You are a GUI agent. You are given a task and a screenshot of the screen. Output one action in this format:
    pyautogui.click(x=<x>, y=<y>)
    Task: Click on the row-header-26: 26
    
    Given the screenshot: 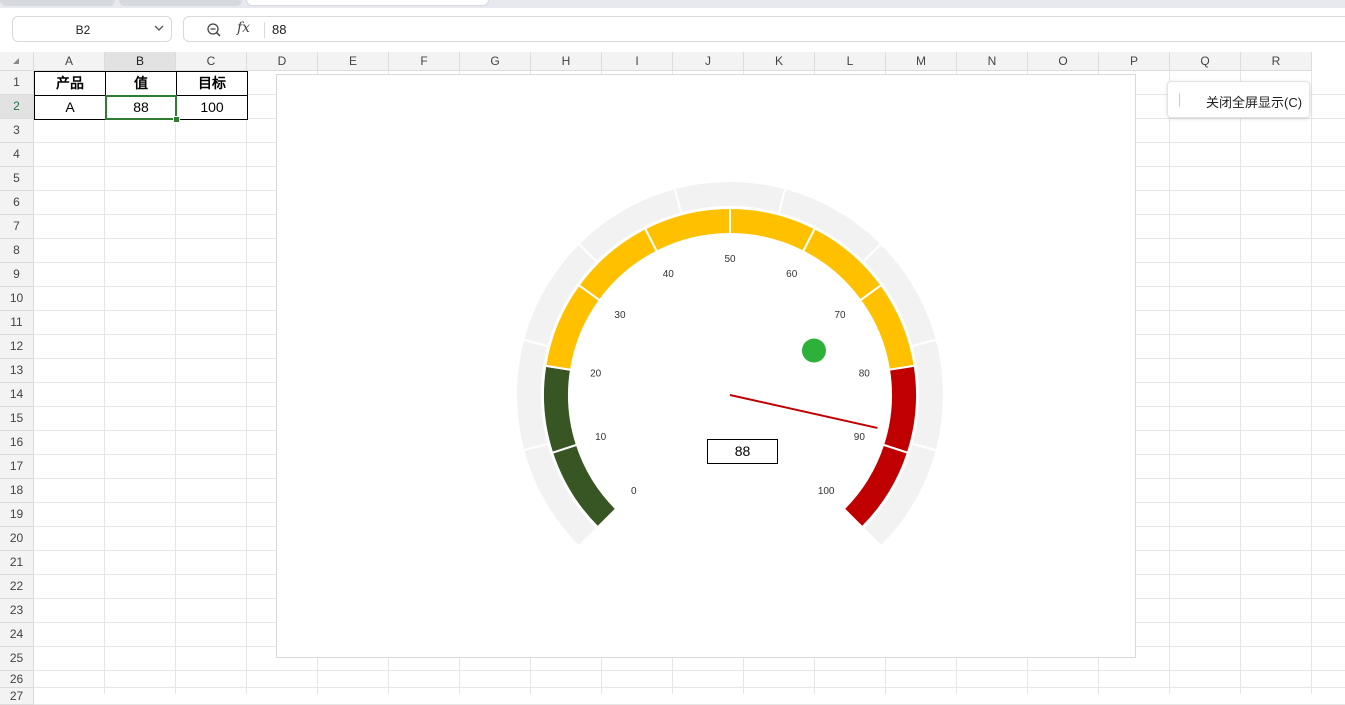 What is the action you would take?
    pyautogui.click(x=17, y=679)
    